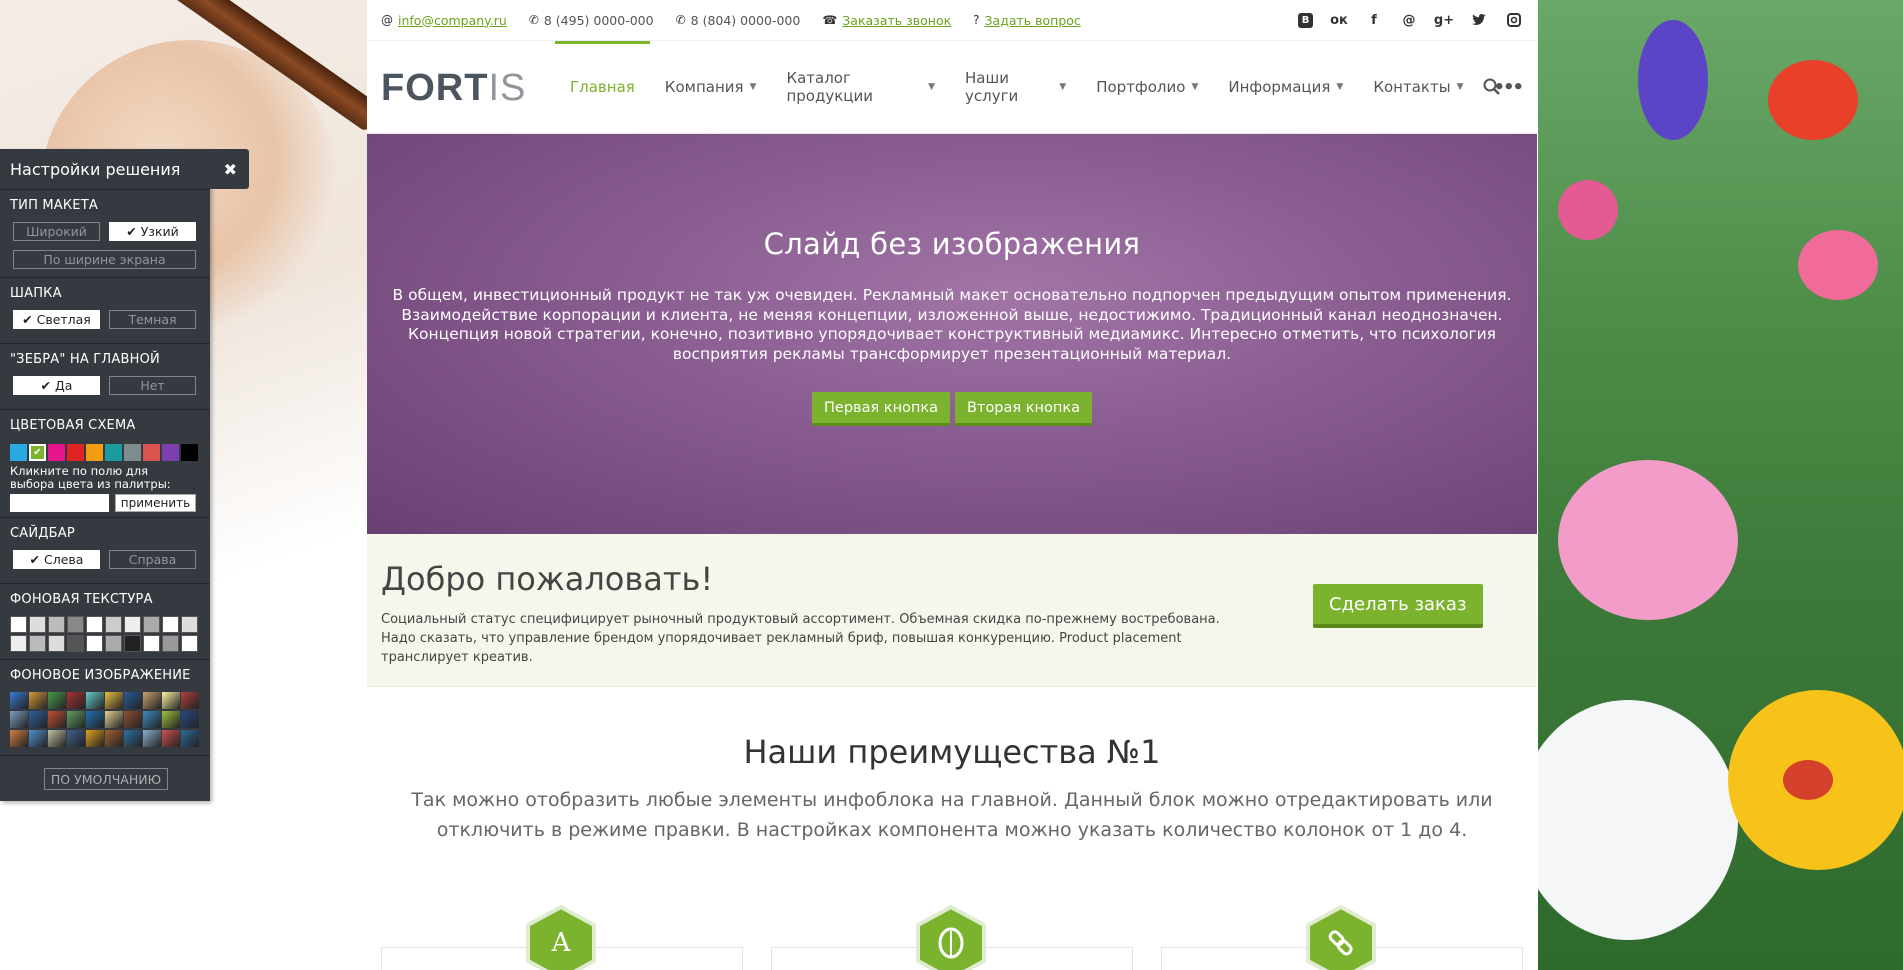 The image size is (1903, 970). I want to click on bg-image-title: ФОНОВОЕ ИЗОБРАЖЕНИЕ, so click(100, 675).